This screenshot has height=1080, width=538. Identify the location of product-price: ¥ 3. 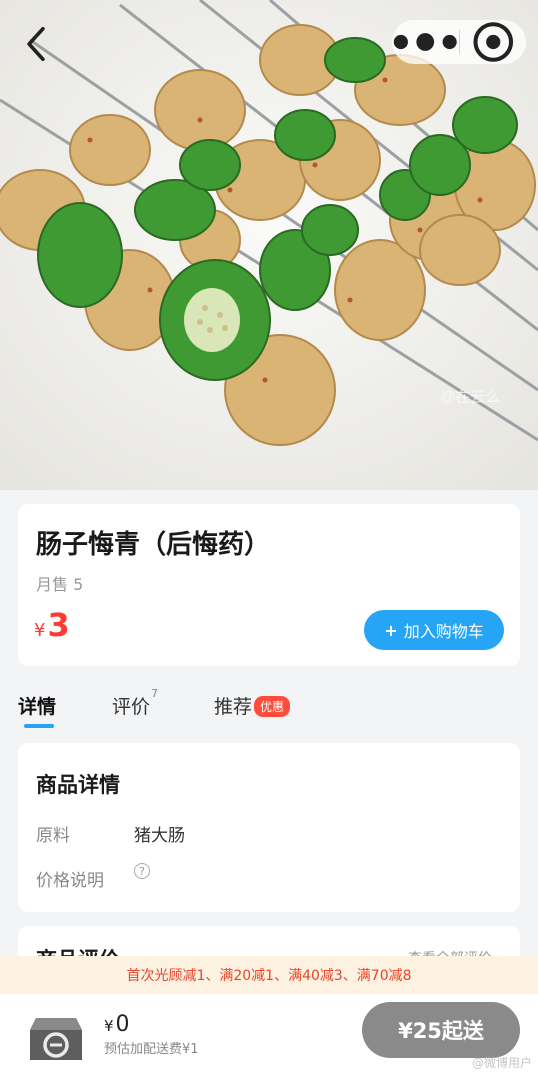
(52, 625).